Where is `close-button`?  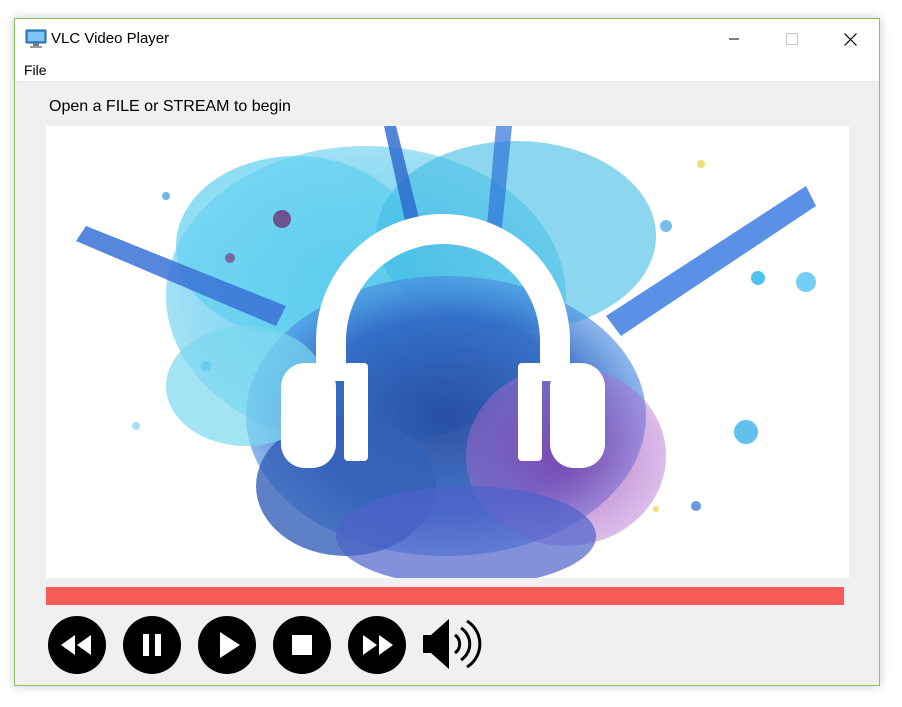 close-button is located at coordinates (850, 39).